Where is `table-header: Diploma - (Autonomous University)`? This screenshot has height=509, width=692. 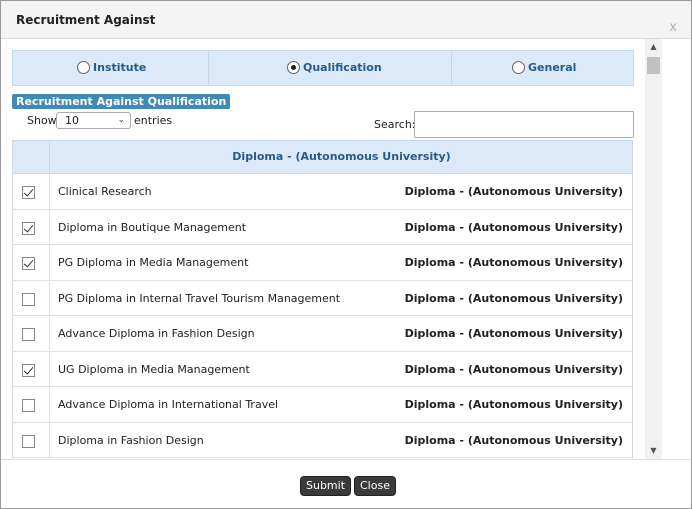 table-header: Diploma - (Autonomous University) is located at coordinates (322, 157).